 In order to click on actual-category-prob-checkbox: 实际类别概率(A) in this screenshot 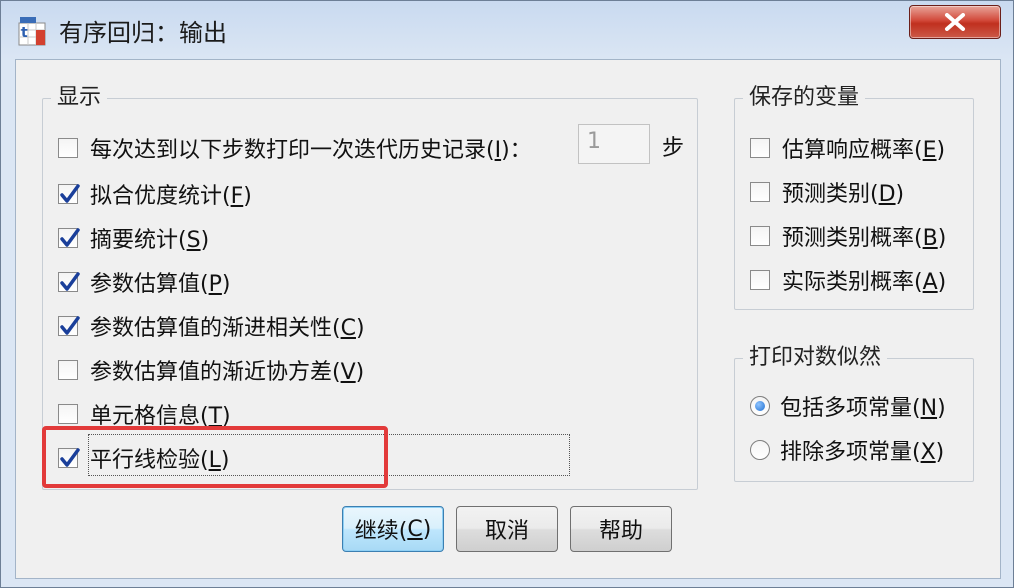, I will do `click(848, 280)`.